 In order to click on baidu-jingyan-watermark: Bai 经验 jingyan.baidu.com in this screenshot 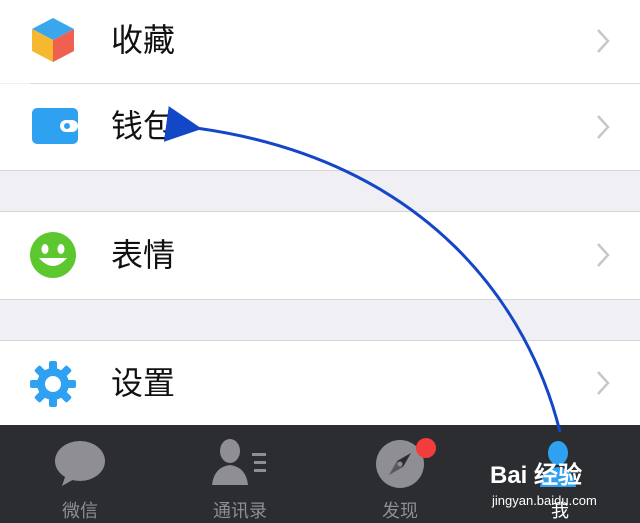, I will do `click(550, 483)`.